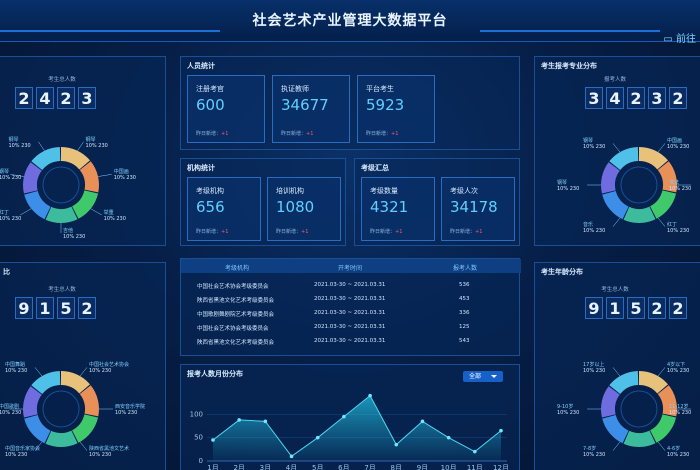 Image resolution: width=700 pixels, height=470 pixels. I want to click on table-row: 中国社会艺术协会考级委员会 2021.03-30 ~ 2021.03.31 125, so click(351, 328).